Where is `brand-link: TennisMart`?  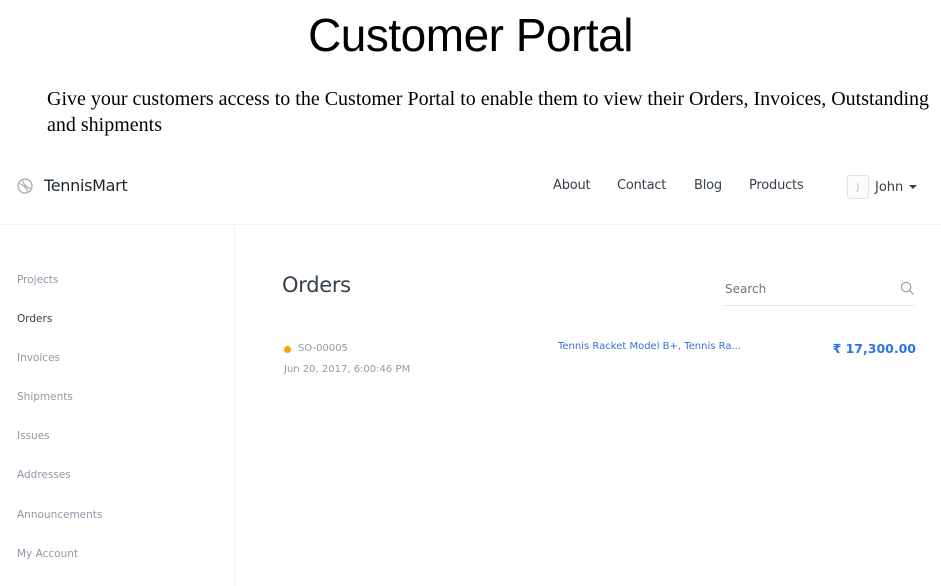 brand-link: TennisMart is located at coordinates (72, 185).